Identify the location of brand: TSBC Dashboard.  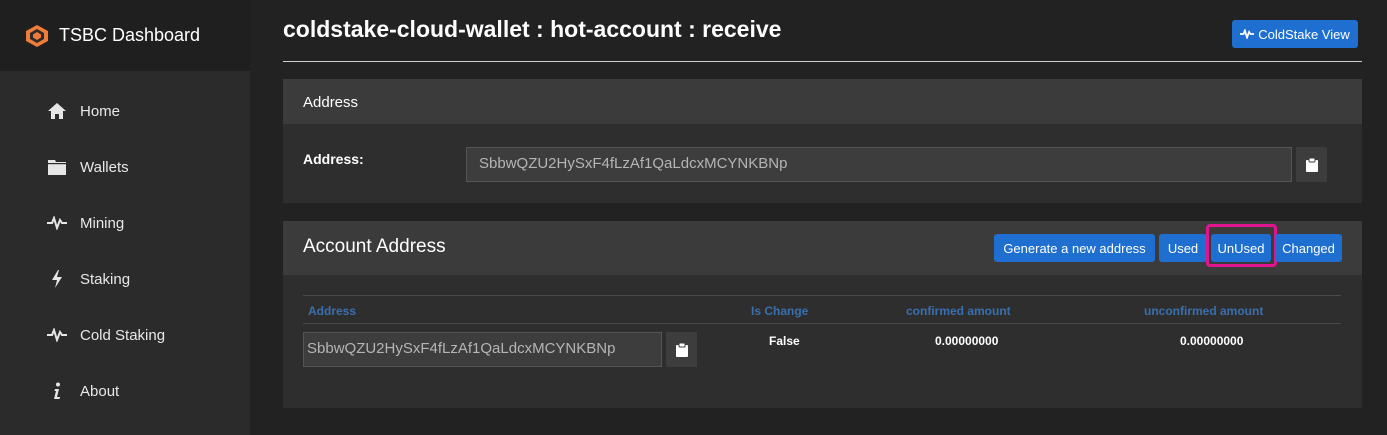
(125, 35).